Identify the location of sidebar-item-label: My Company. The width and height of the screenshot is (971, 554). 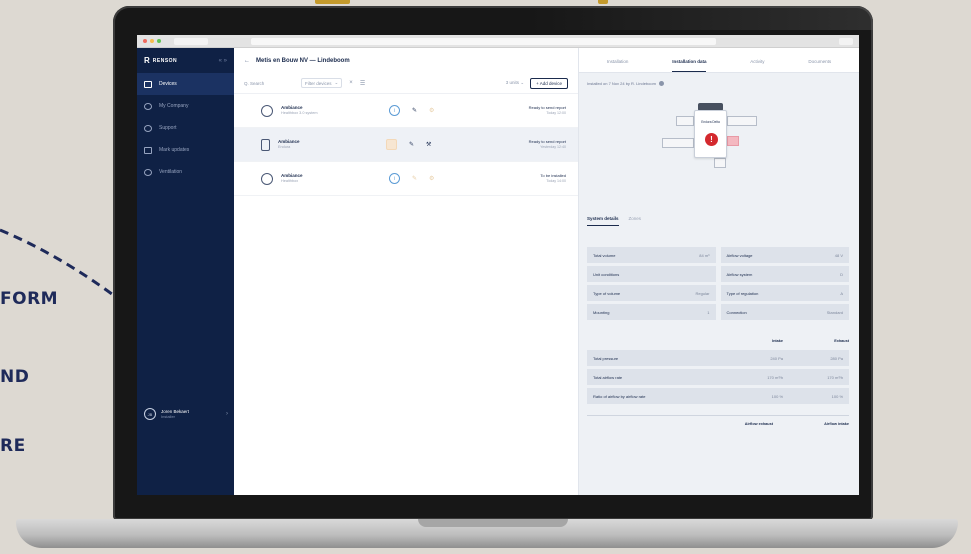
(174, 106).